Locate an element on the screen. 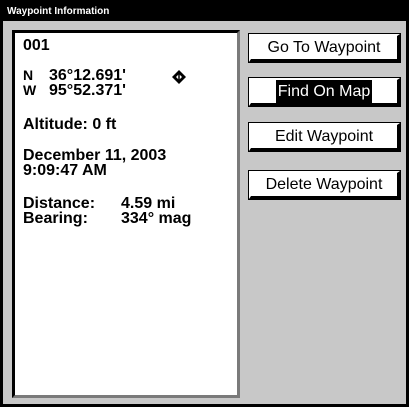 The width and height of the screenshot is (409, 407). go-to-waypoint-button: Go To Waypoint is located at coordinates (324, 48).